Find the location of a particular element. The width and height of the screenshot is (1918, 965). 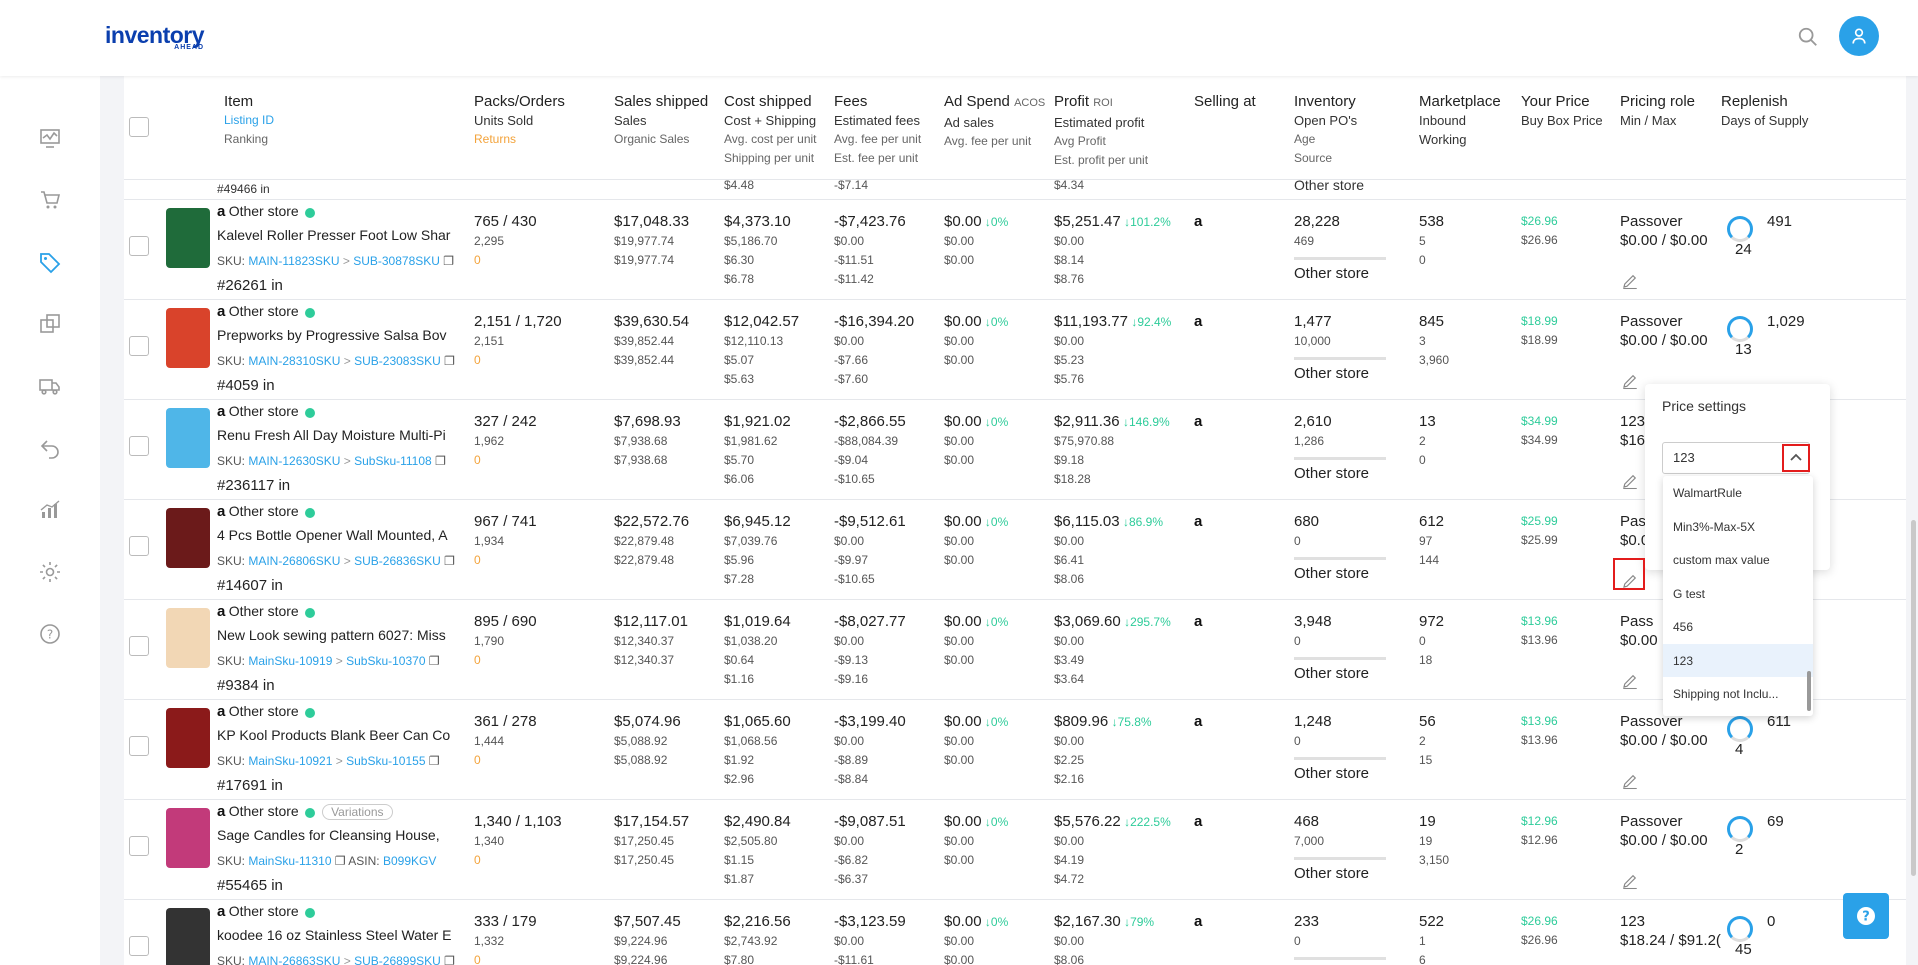

gear-icon is located at coordinates (50, 572).